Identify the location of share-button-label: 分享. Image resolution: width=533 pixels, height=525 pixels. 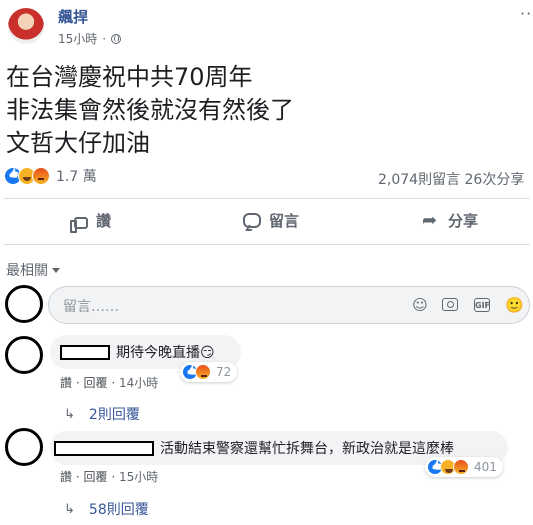
(463, 221).